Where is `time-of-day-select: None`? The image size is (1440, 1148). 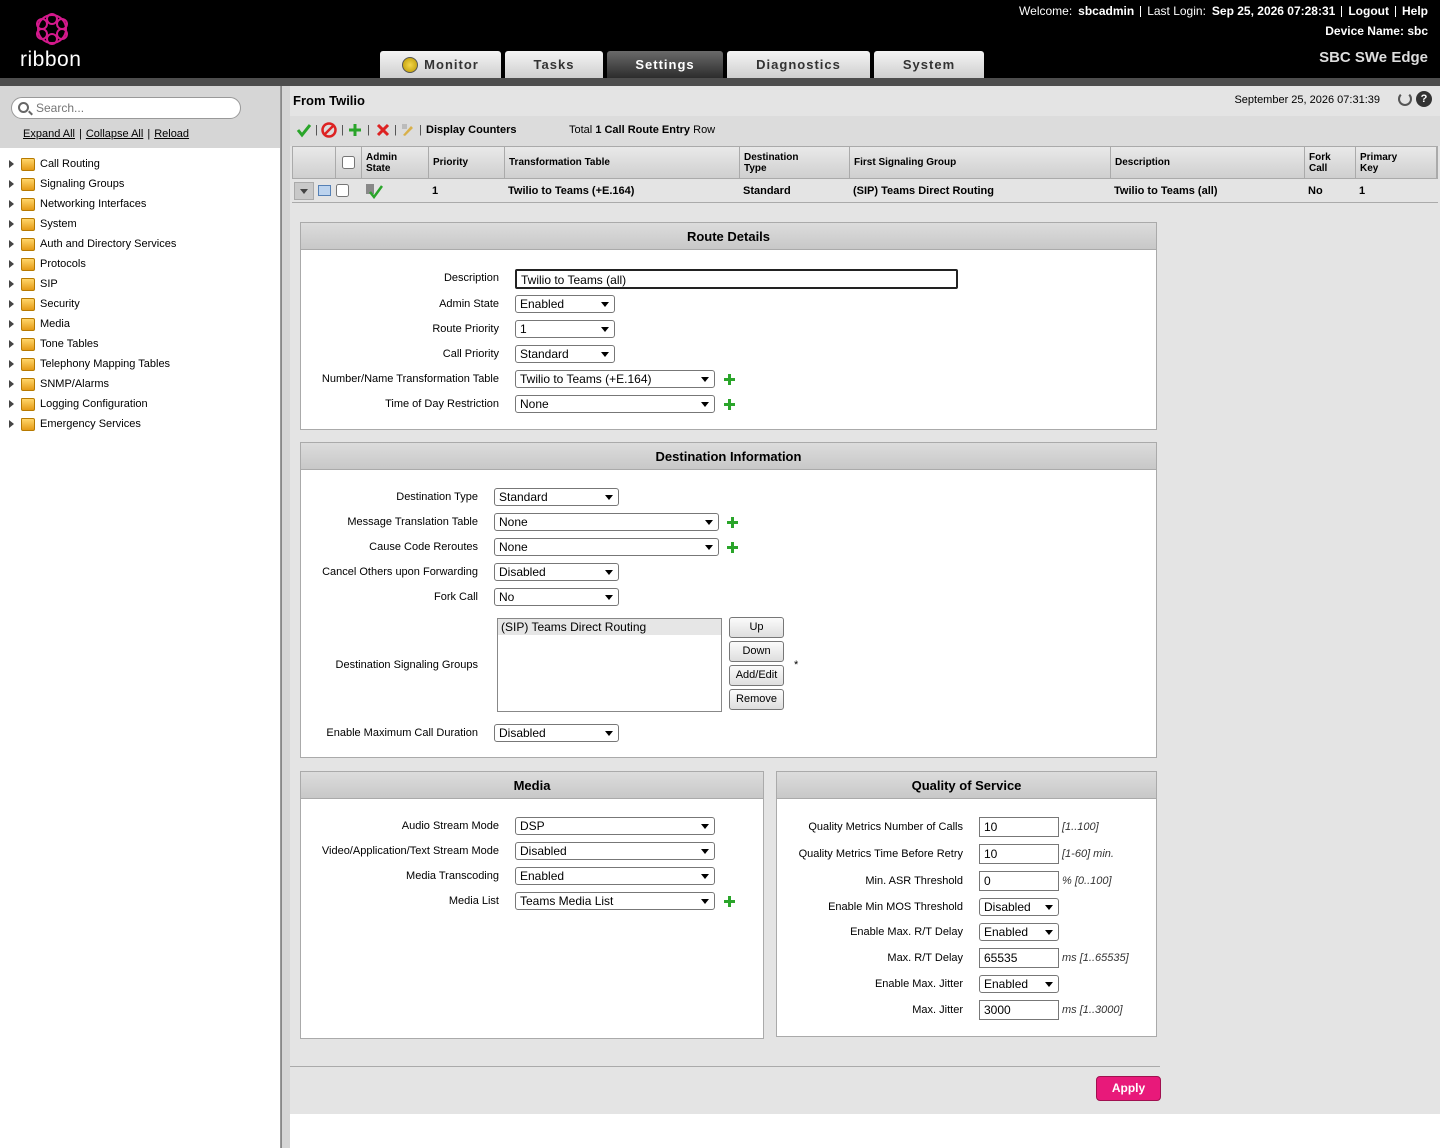 time-of-day-select: None is located at coordinates (615, 404).